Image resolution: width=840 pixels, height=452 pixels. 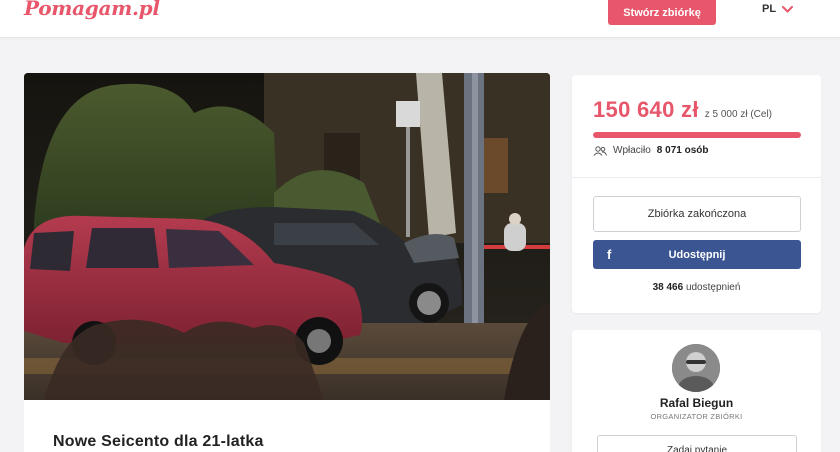 What do you see at coordinates (287, 426) in the screenshot?
I see `fundraiser-title-card: Nowe Seicento dla 21-latka` at bounding box center [287, 426].